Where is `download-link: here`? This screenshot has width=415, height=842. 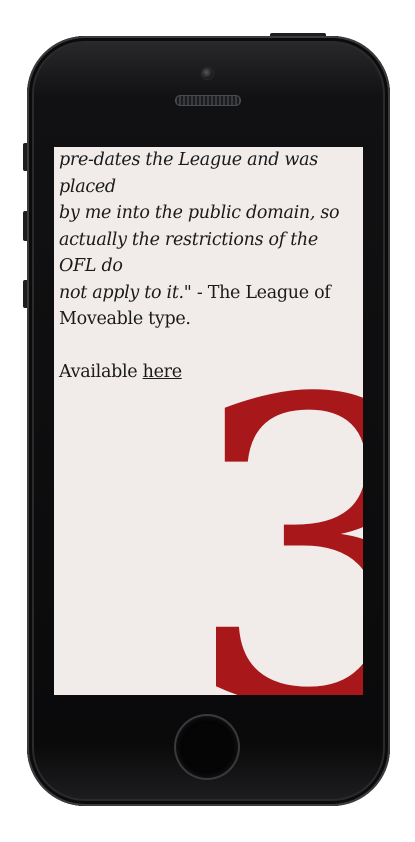 download-link: here is located at coordinates (162, 372).